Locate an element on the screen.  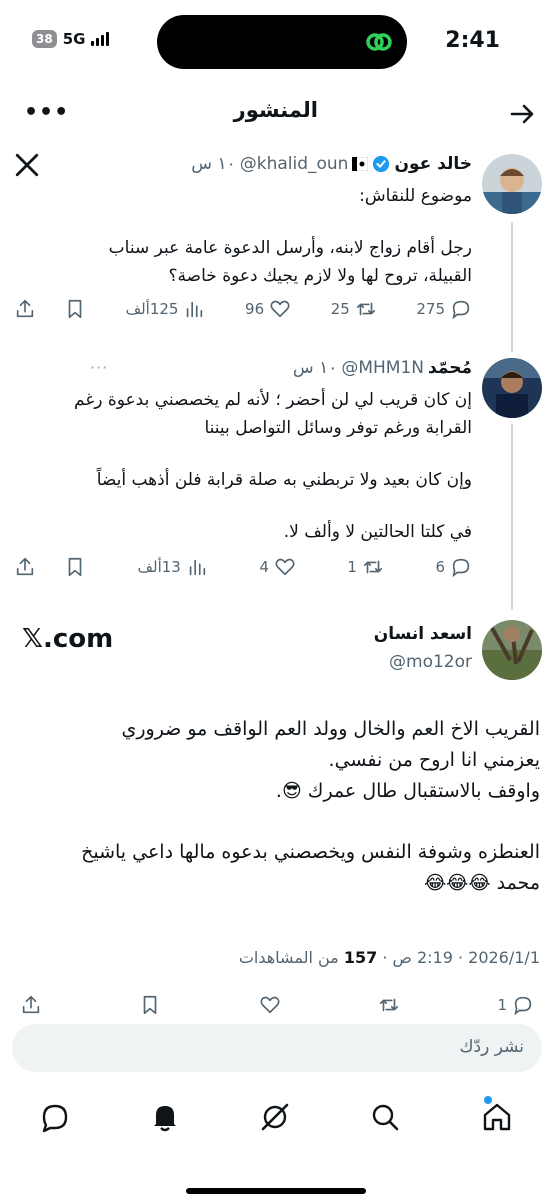
like-button: 96 is located at coordinates (268, 309).